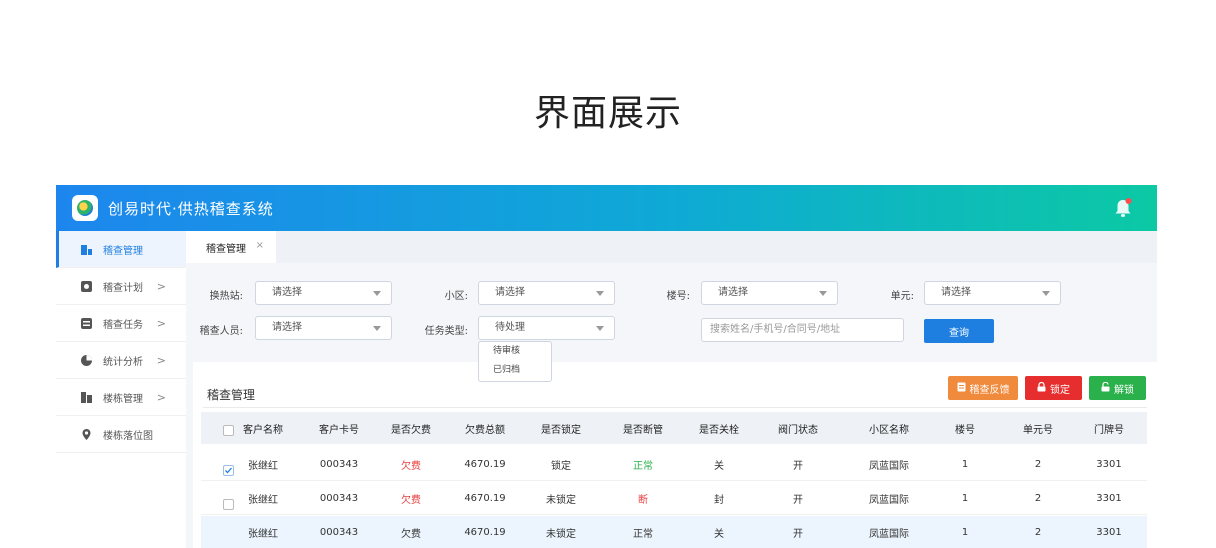  I want to click on app-title: 创易时代·供热稽查系统, so click(191, 209).